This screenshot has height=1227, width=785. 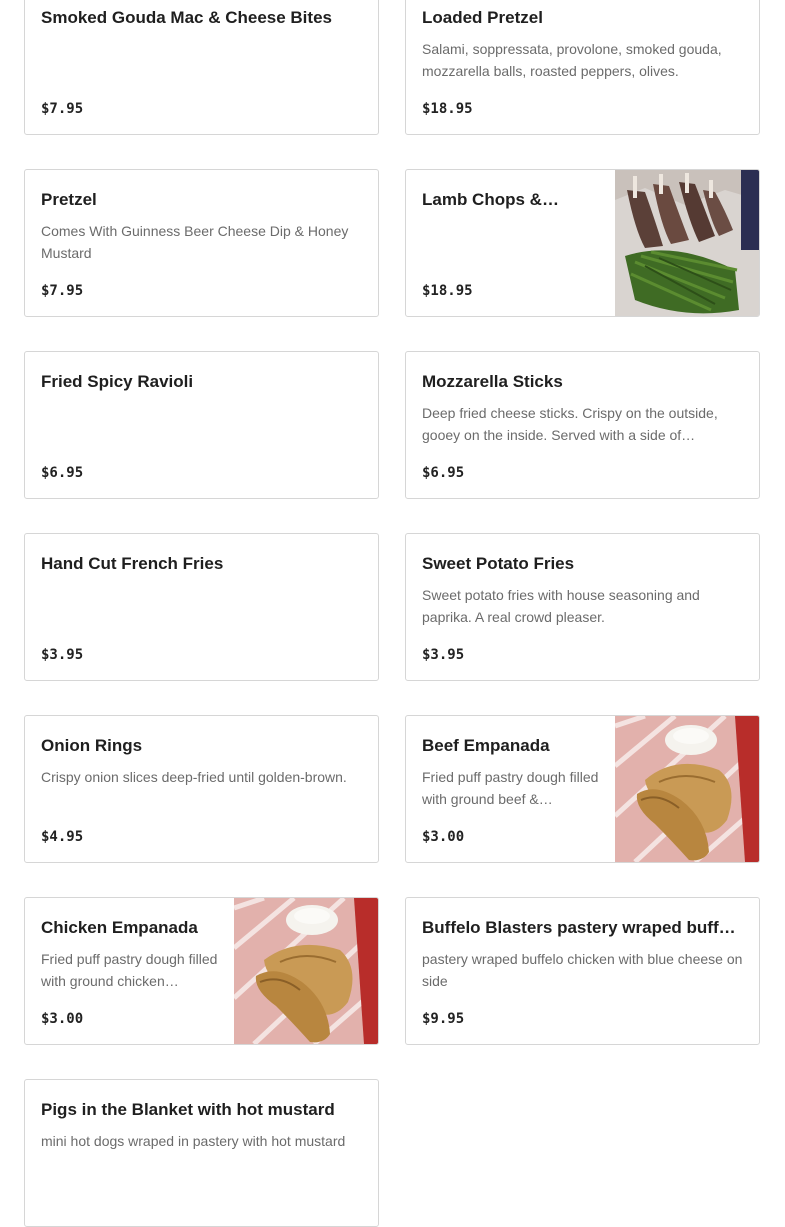 What do you see at coordinates (132, 563) in the screenshot?
I see `item-name: Hand Cut French Fries` at bounding box center [132, 563].